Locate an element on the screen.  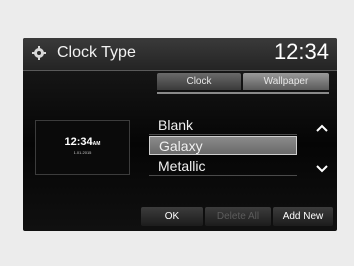
tab-clock: Clock is located at coordinates (199, 81).